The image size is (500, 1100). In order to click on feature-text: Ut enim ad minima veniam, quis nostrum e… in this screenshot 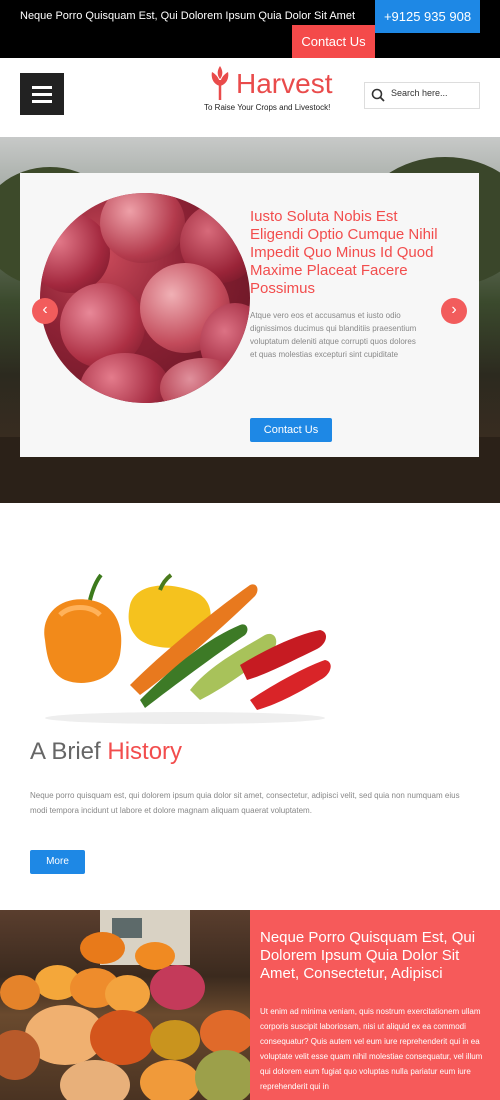, I will do `click(371, 1049)`.